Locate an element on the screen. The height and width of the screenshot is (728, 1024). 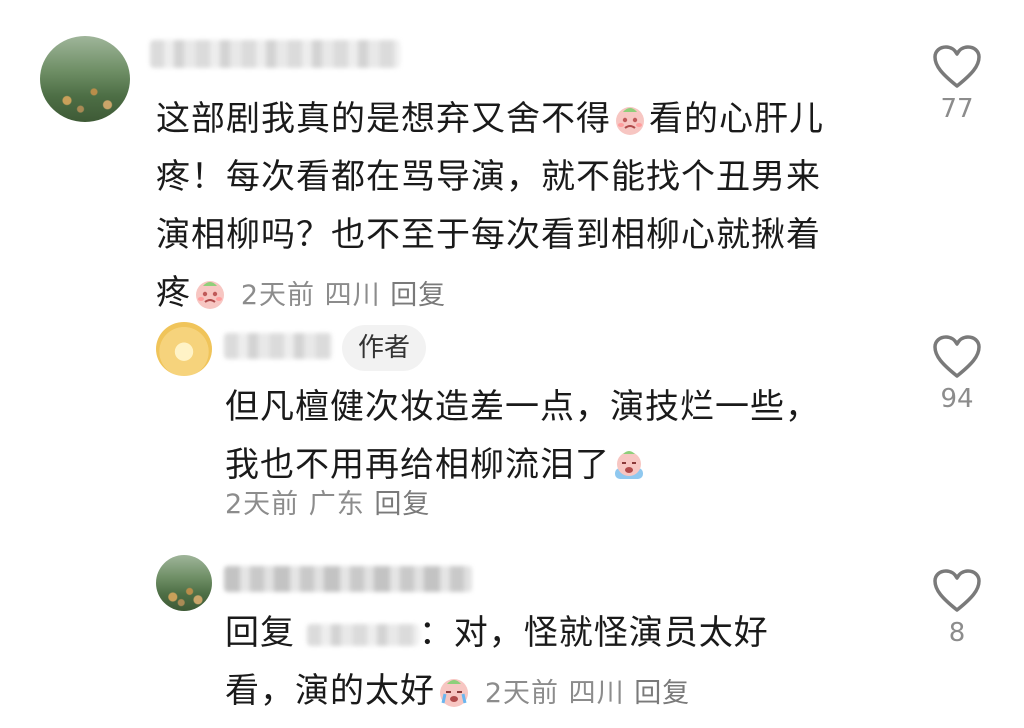
author-badge: 作者 is located at coordinates (384, 348).